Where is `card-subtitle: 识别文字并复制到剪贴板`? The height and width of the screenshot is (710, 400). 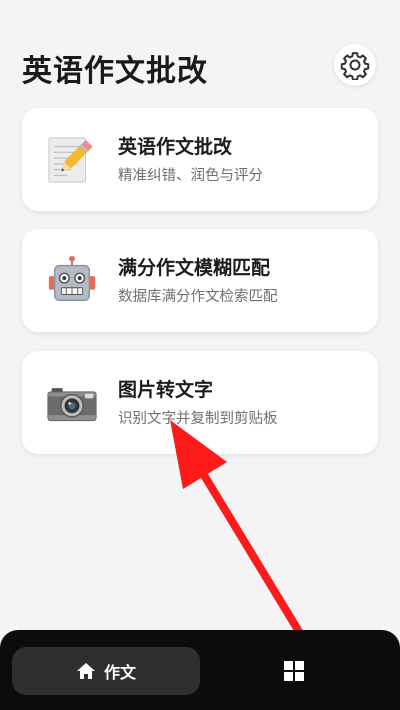 card-subtitle: 识别文字并复制到剪贴板 is located at coordinates (198, 419).